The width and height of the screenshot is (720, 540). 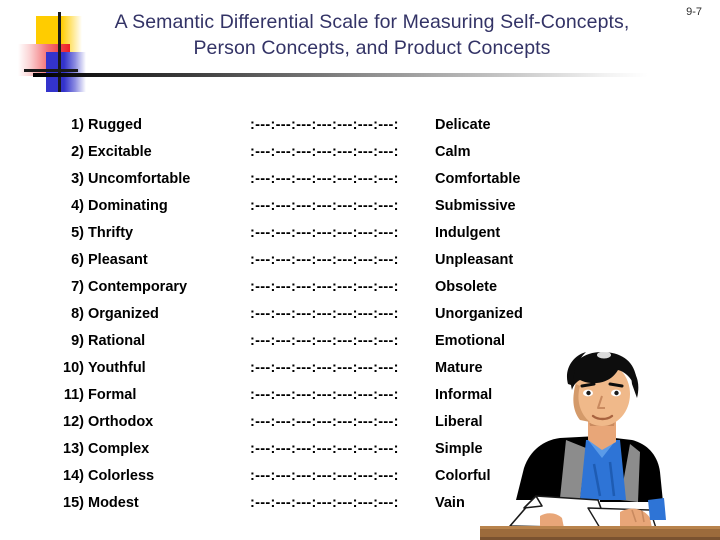 I want to click on logo-blue-square, so click(x=66, y=72).